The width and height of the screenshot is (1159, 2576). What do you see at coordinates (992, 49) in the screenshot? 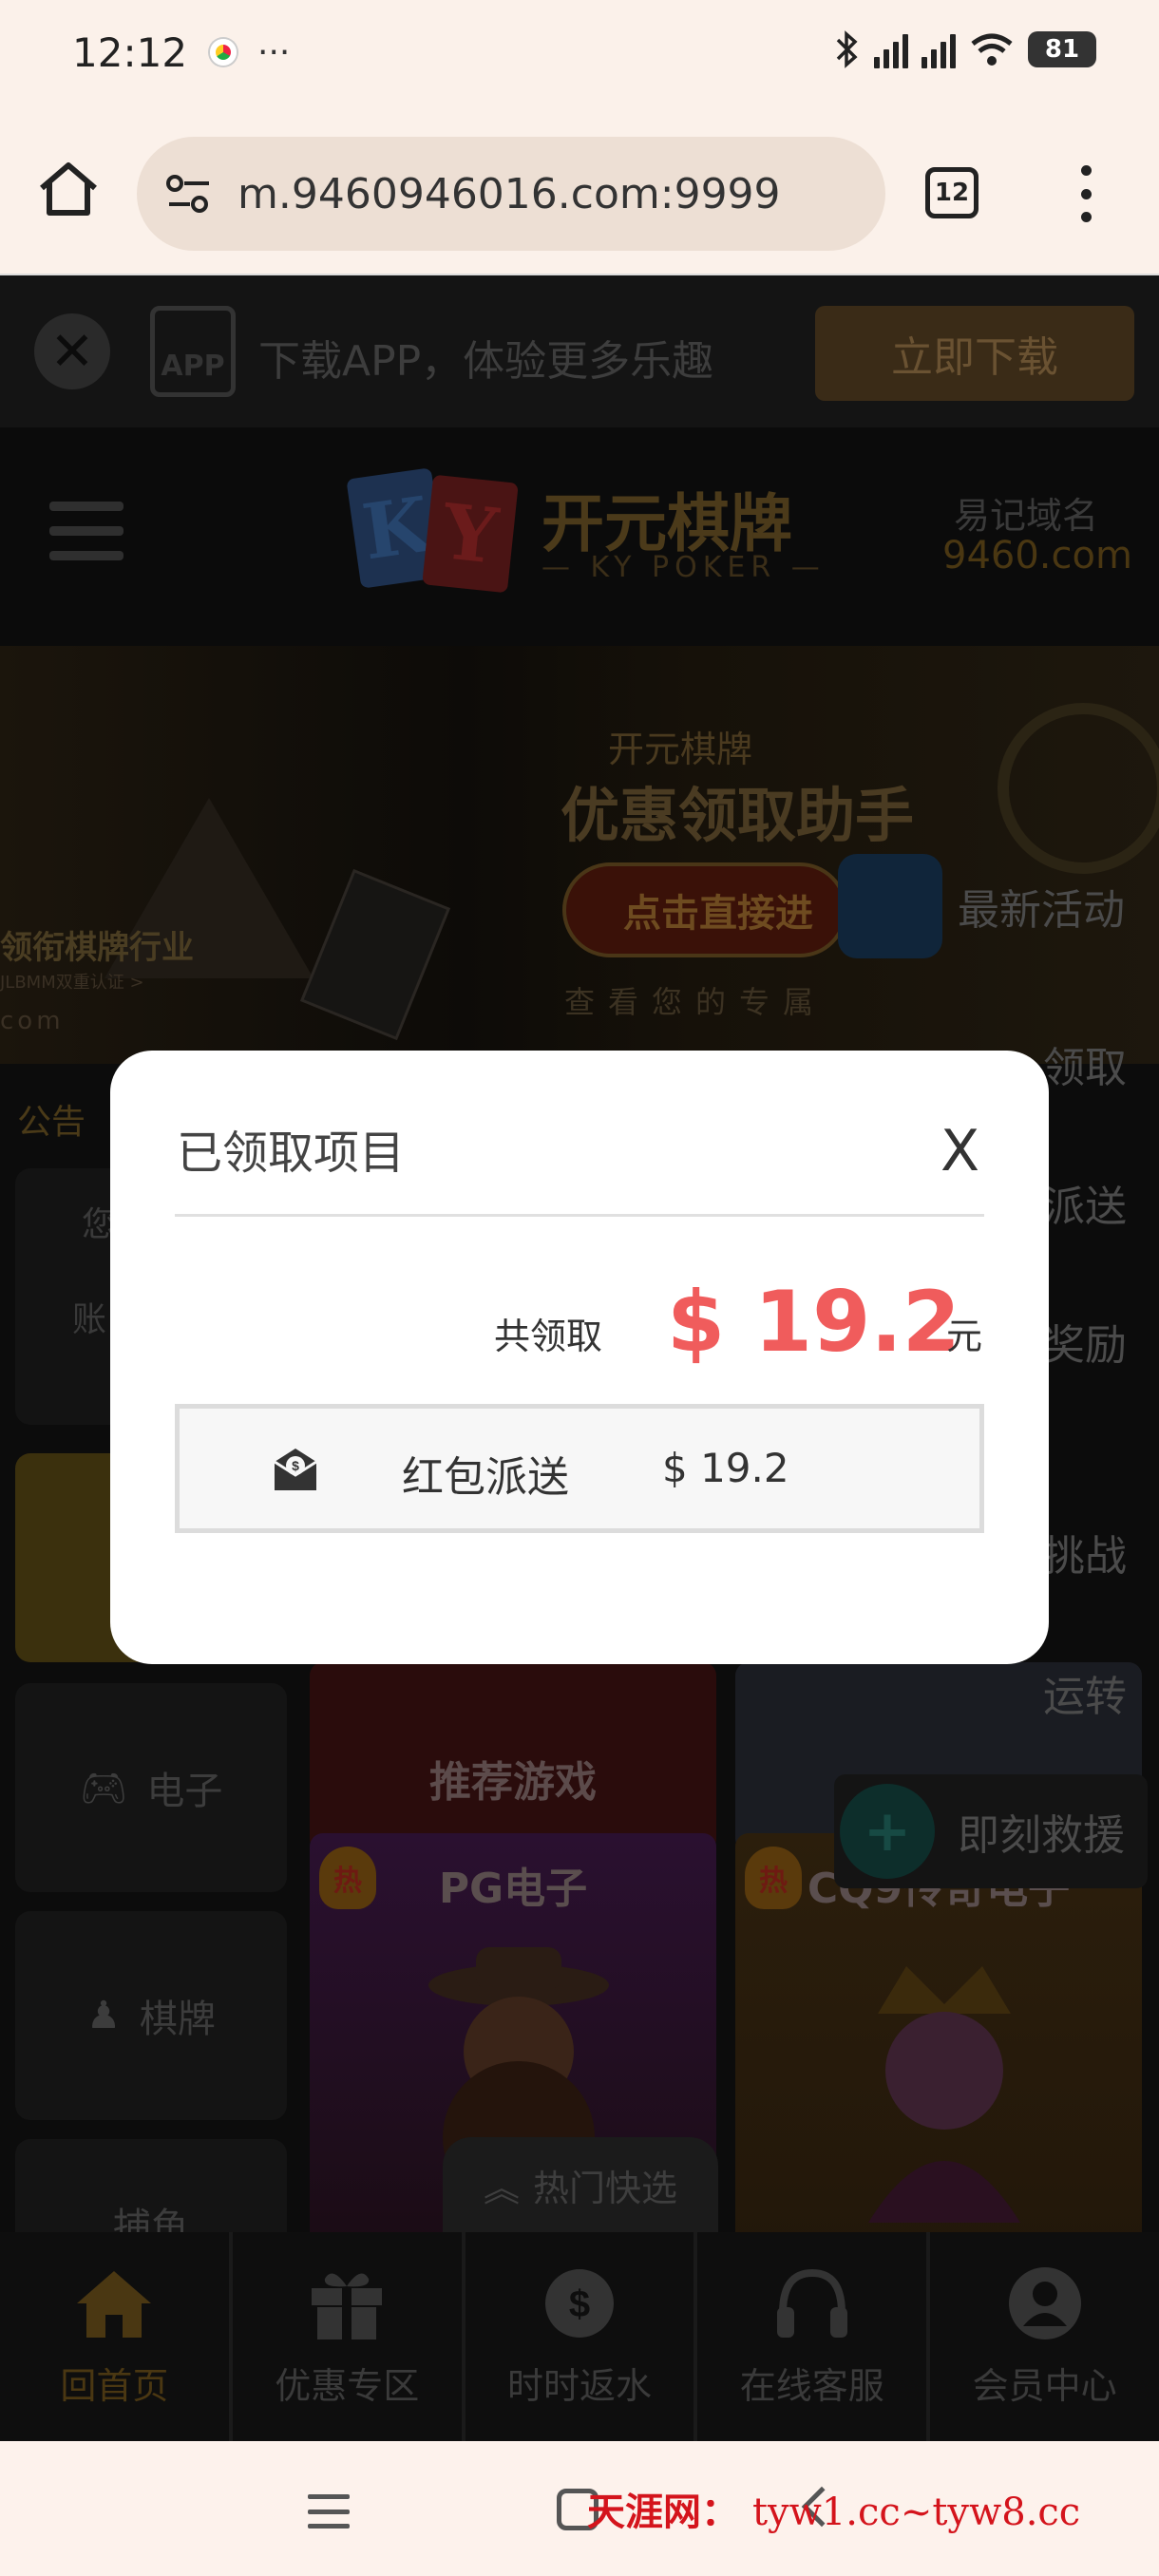
I see `wifi-icon` at bounding box center [992, 49].